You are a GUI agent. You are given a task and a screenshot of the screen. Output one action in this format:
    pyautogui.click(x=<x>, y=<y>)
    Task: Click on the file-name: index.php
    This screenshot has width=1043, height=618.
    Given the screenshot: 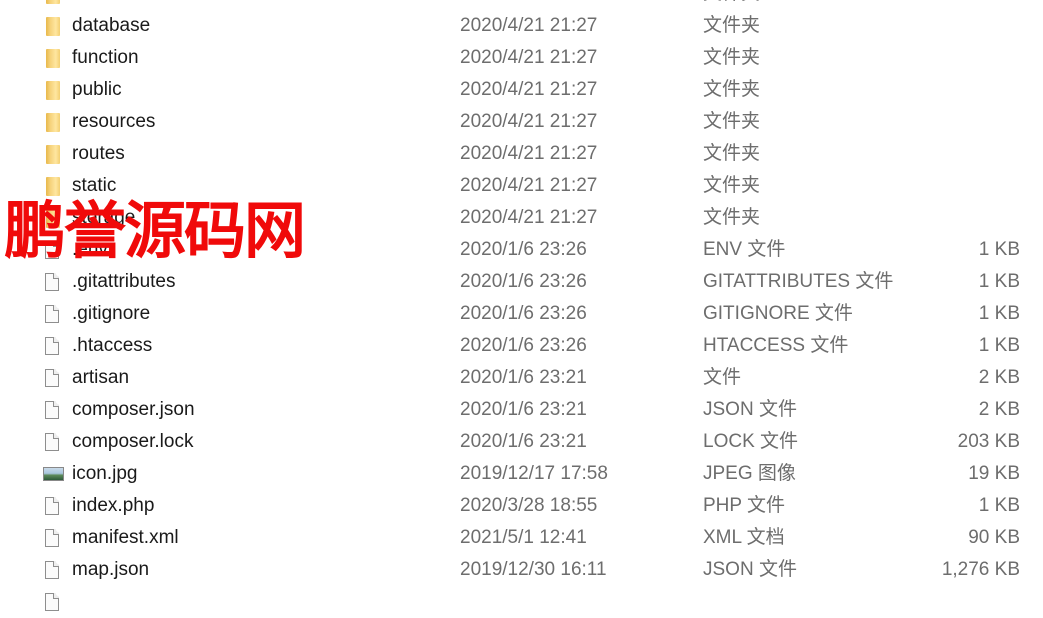 What is the action you would take?
    pyautogui.click(x=113, y=505)
    